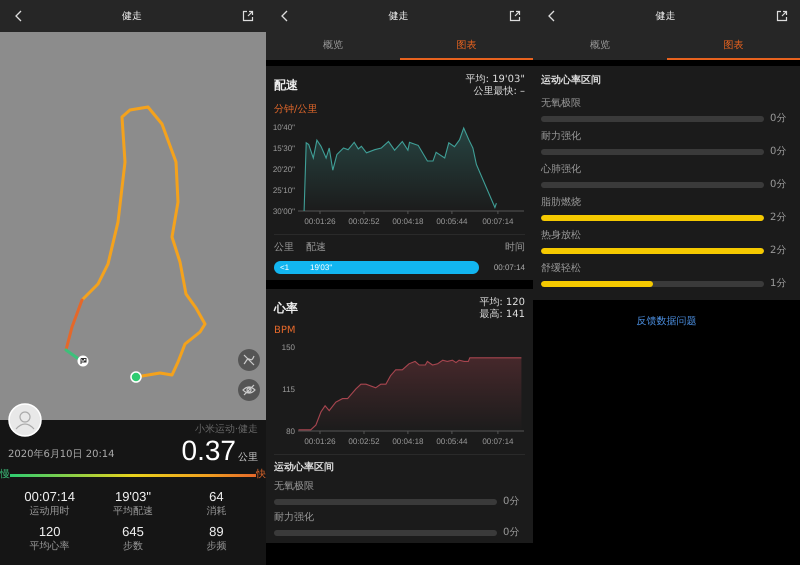 This screenshot has height=565, width=800. I want to click on distance-unit: 公里, so click(248, 457).